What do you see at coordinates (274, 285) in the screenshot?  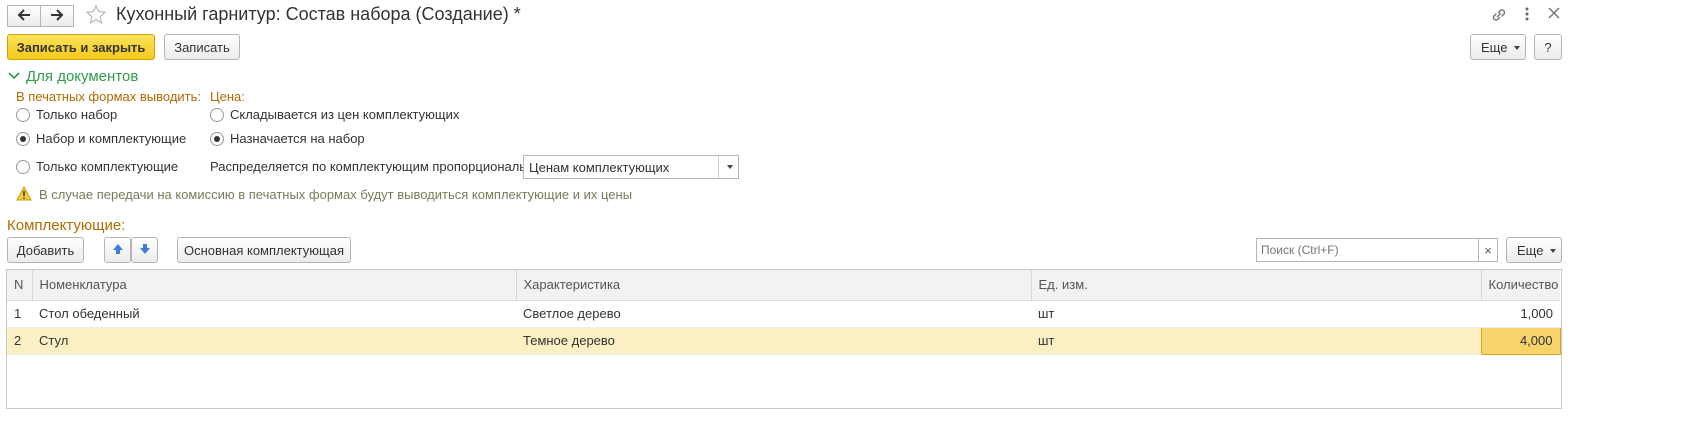 I see `column-header-item: Номенклатура` at bounding box center [274, 285].